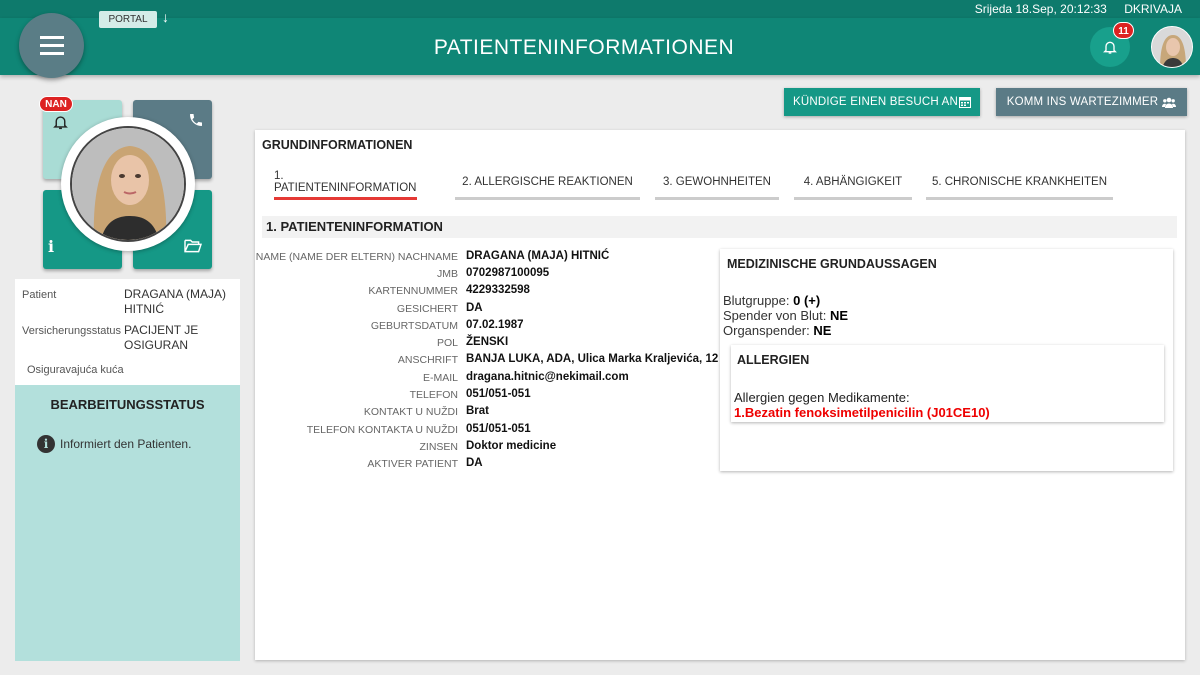 The image size is (1200, 675). Describe the element at coordinates (488, 446) in the screenshot. I see `field-occupation: ZINSEN Doktor medicine` at that location.